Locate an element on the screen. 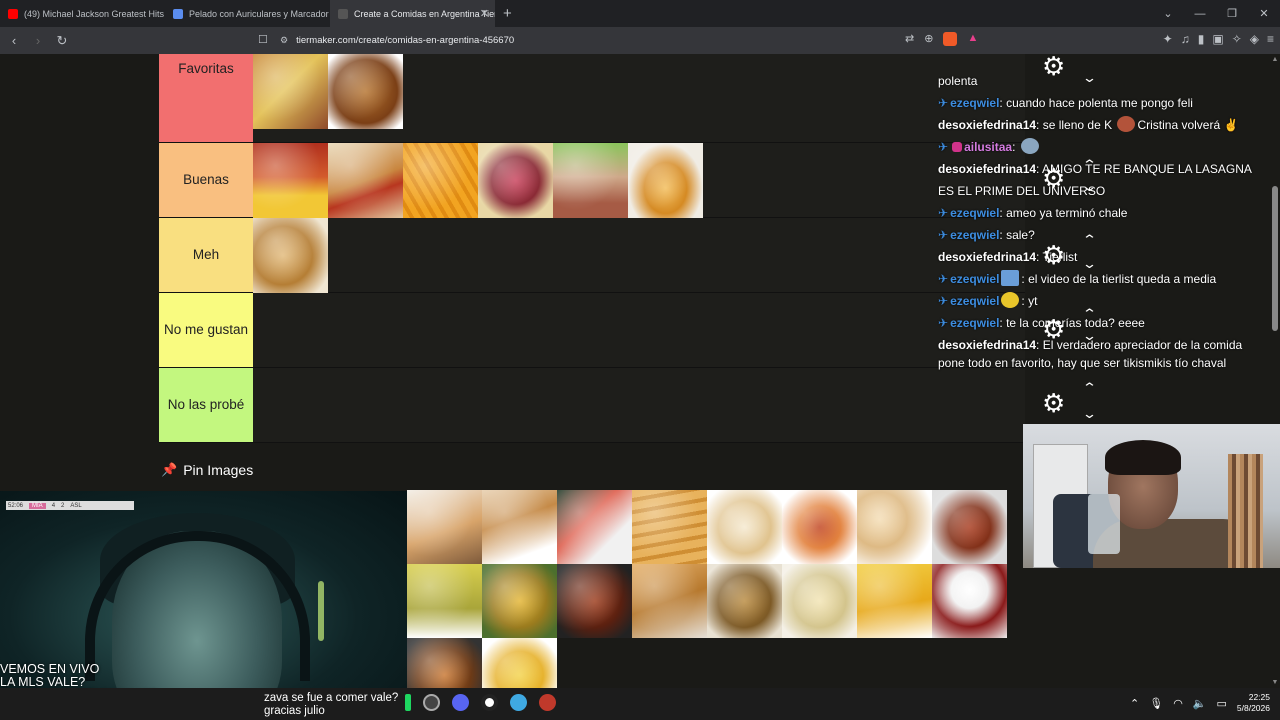 This screenshot has width=1280, height=720. discord-icon is located at coordinates (460, 702).